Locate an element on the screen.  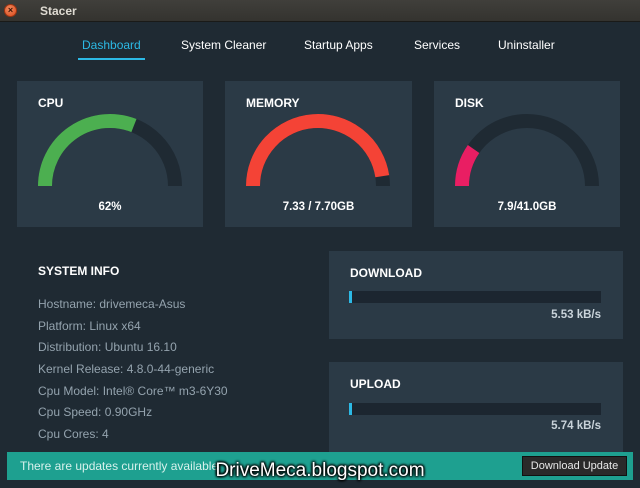
memory-gauge is located at coordinates (318, 150).